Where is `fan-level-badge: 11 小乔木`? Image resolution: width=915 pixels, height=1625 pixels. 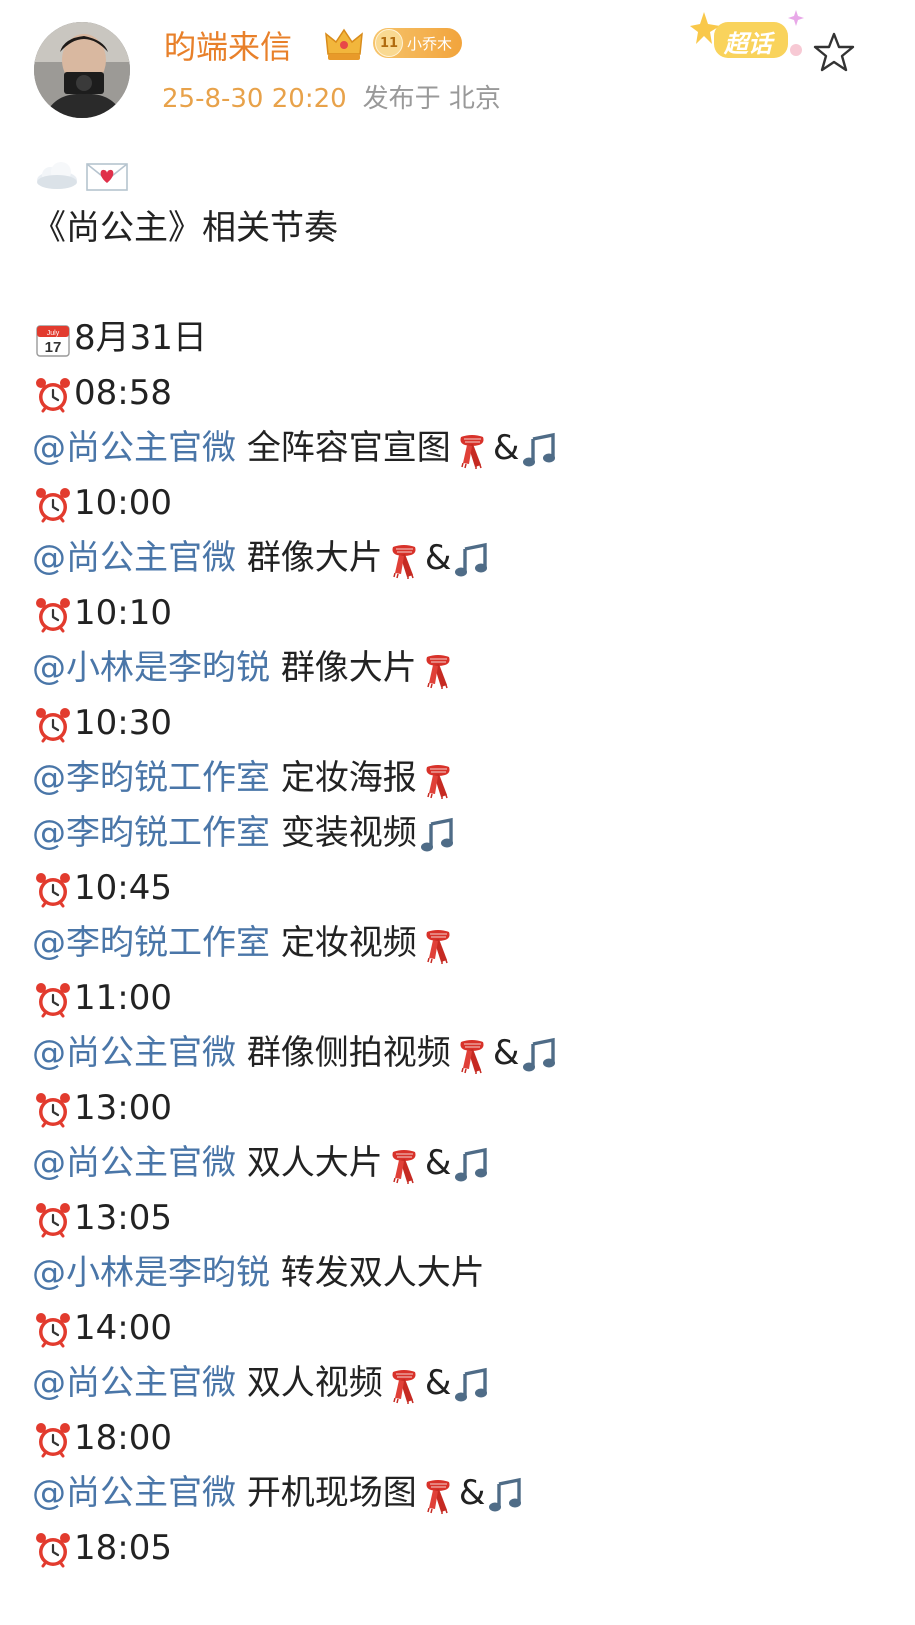 fan-level-badge: 11 小乔木 is located at coordinates (418, 43).